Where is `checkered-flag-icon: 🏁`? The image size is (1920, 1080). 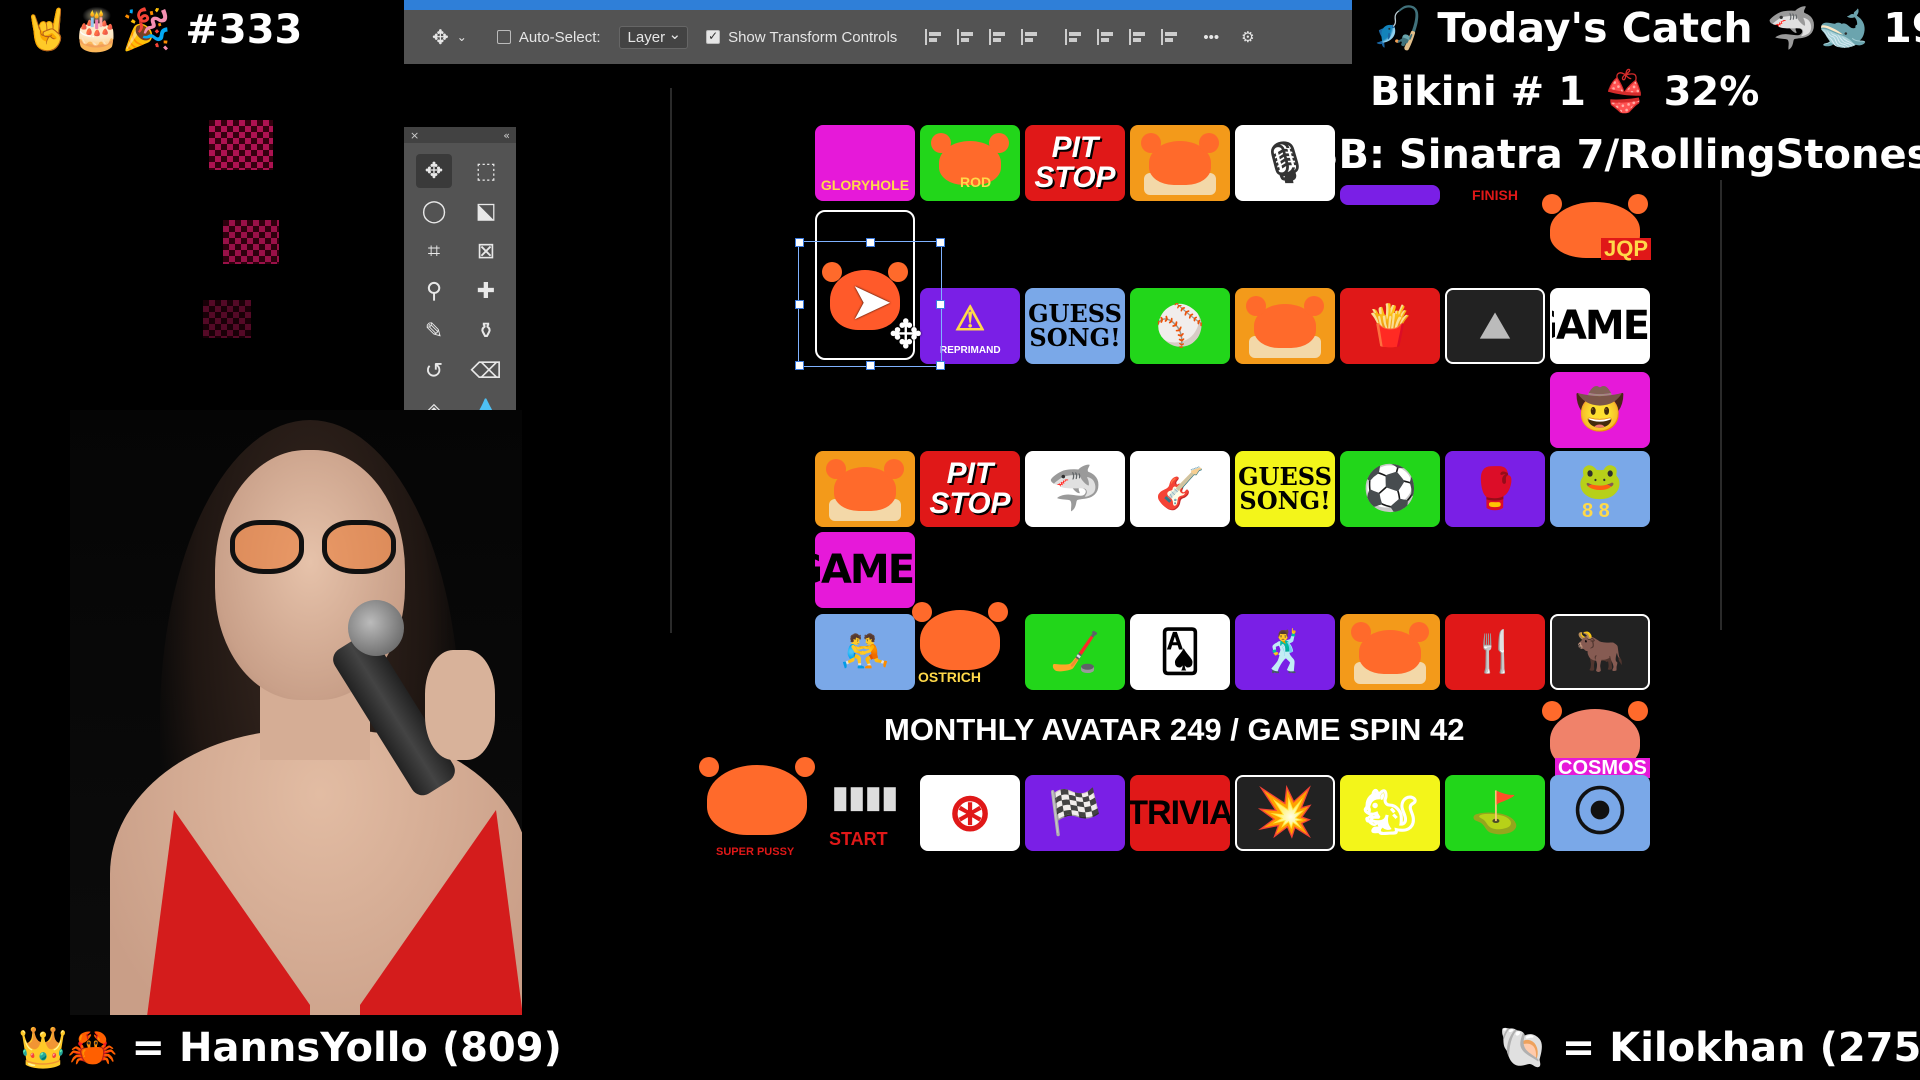
checkered-flag-icon: 🏁 is located at coordinates (1075, 812).